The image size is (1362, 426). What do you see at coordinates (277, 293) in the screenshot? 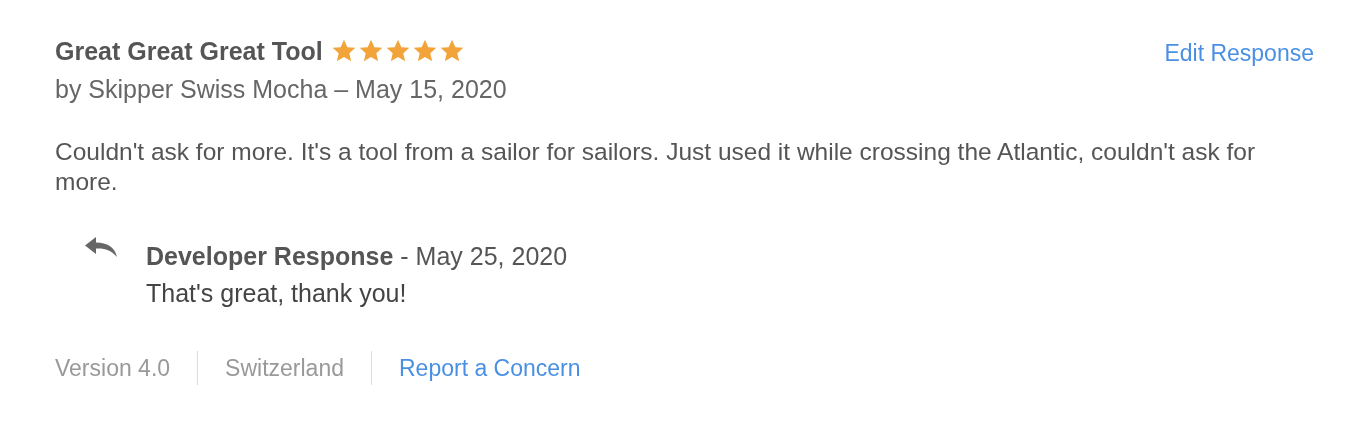
I see `response-text: That's great, thank you!` at bounding box center [277, 293].